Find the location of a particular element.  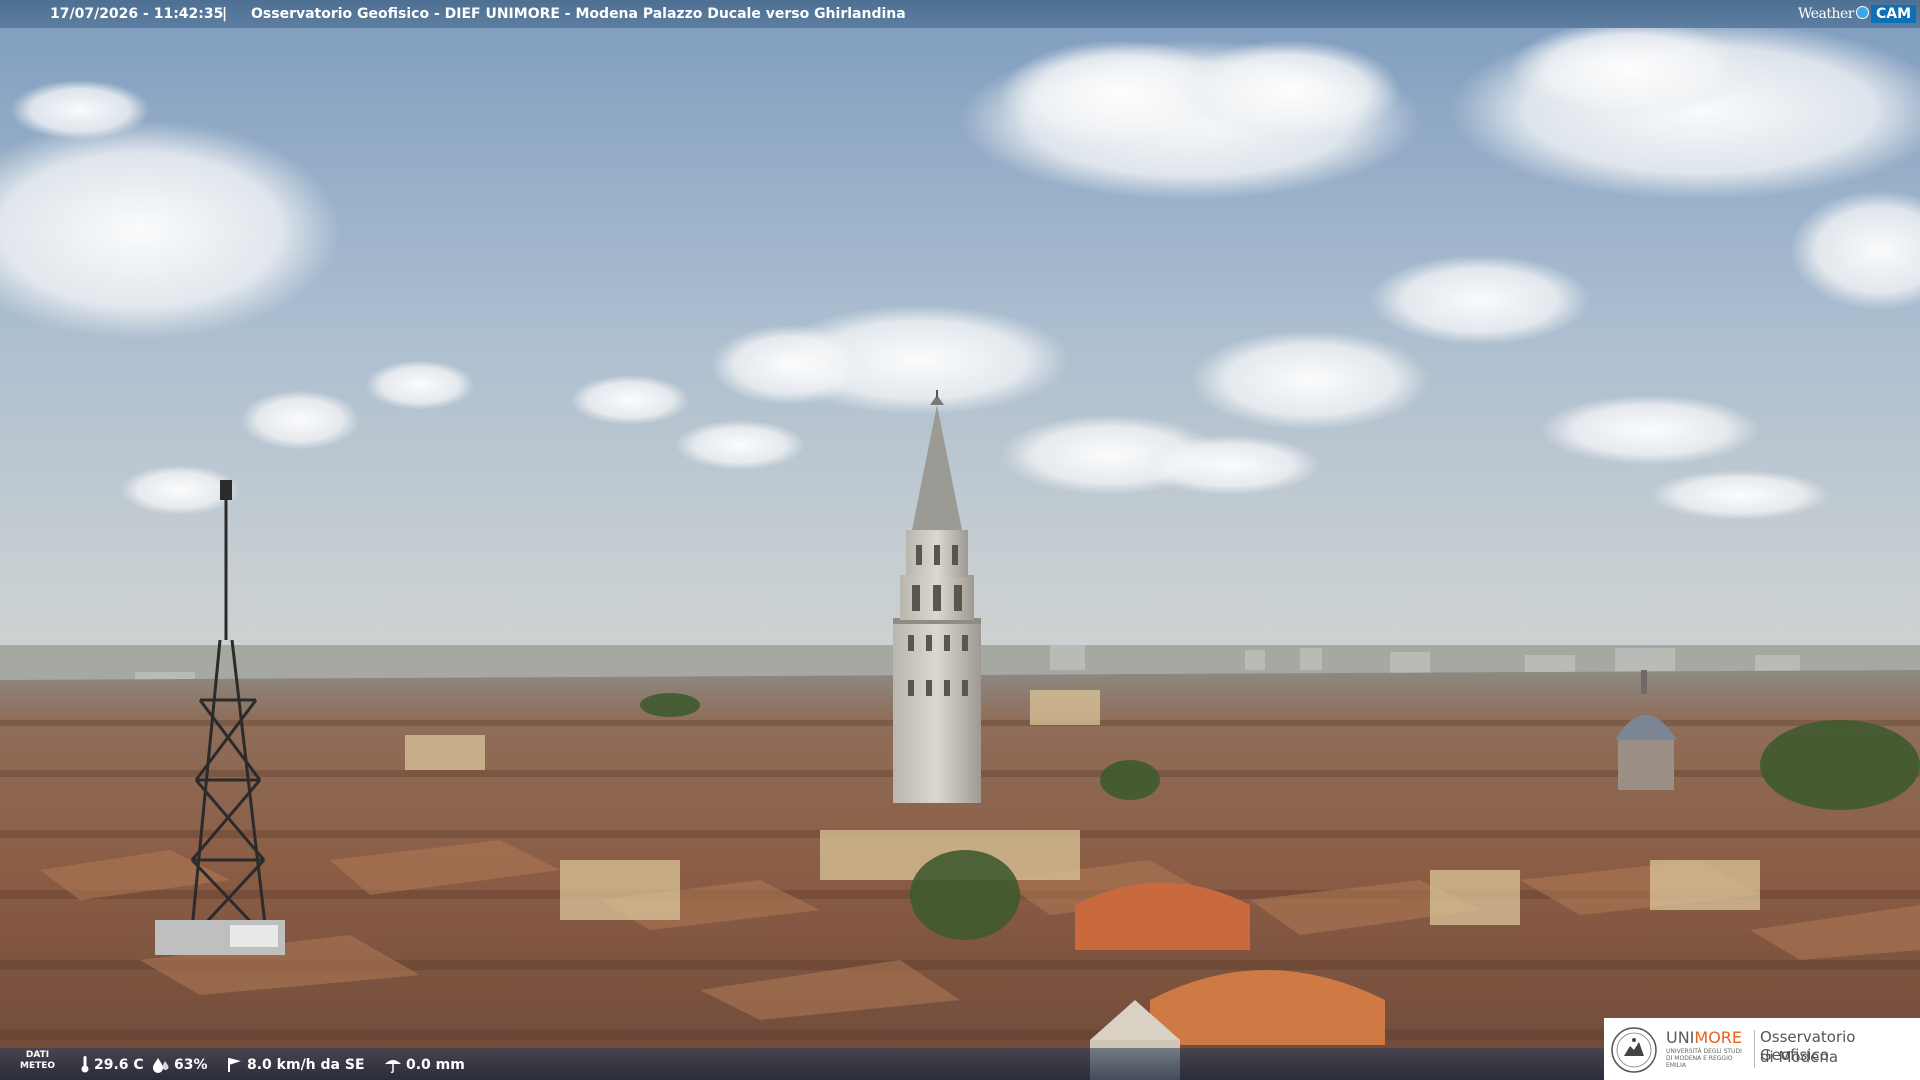

humidity-reading: 63% is located at coordinates (180, 1065).